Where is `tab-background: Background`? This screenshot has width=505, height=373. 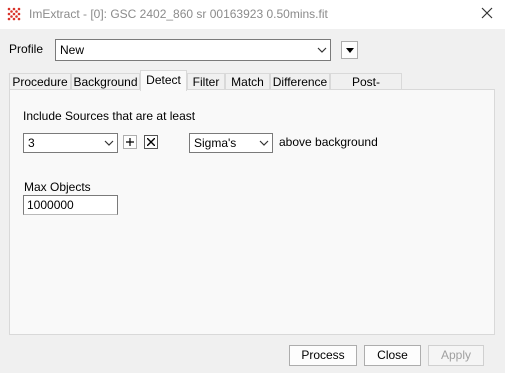 tab-background: Background is located at coordinates (105, 81).